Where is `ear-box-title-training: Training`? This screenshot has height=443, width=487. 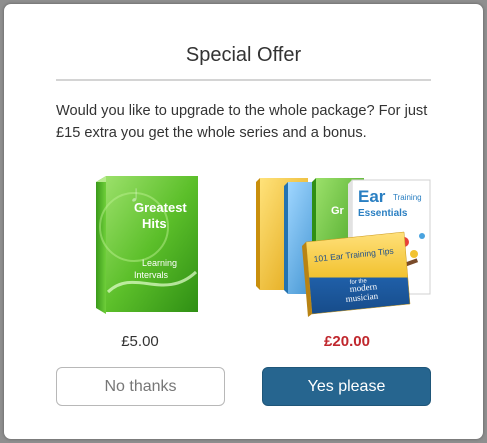
ear-box-title-training: Training is located at coordinates (407, 197).